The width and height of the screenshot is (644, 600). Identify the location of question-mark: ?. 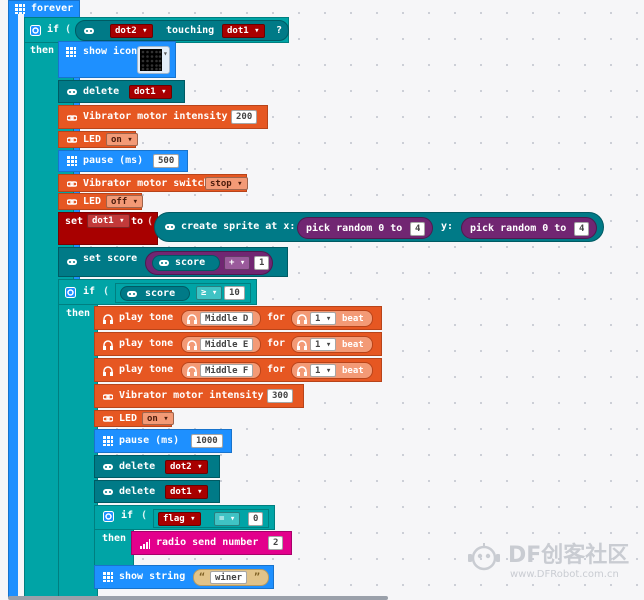
(279, 30).